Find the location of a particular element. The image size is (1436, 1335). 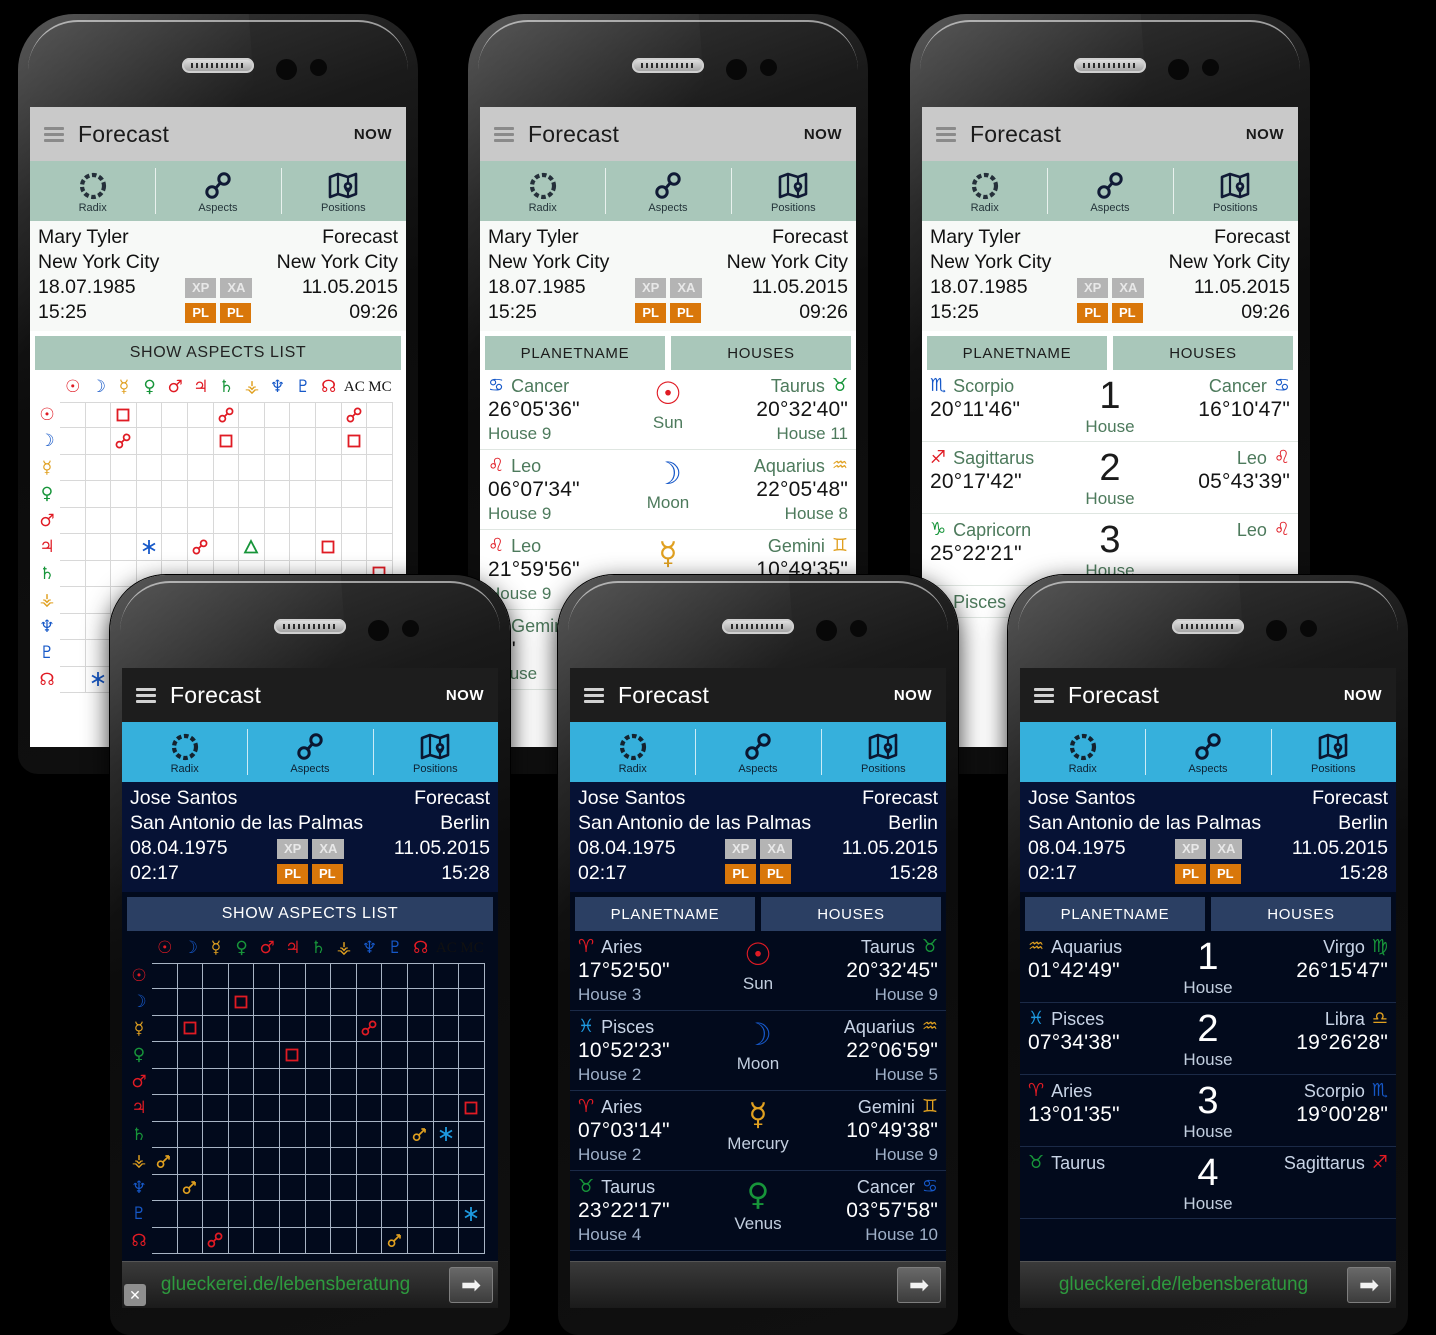

badge-xp: XP is located at coordinates (201, 287).